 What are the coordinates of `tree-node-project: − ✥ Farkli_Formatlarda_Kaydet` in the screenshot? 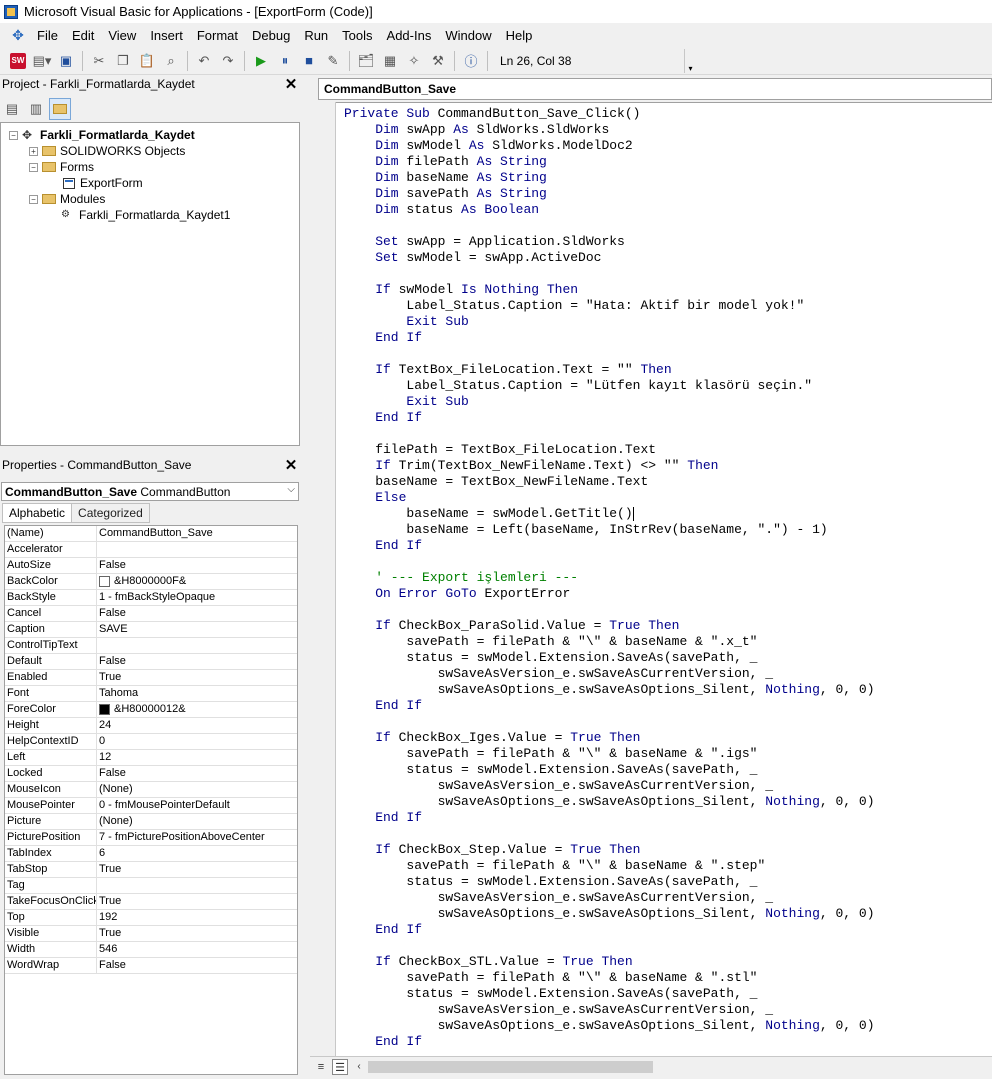 It's located at (102, 135).